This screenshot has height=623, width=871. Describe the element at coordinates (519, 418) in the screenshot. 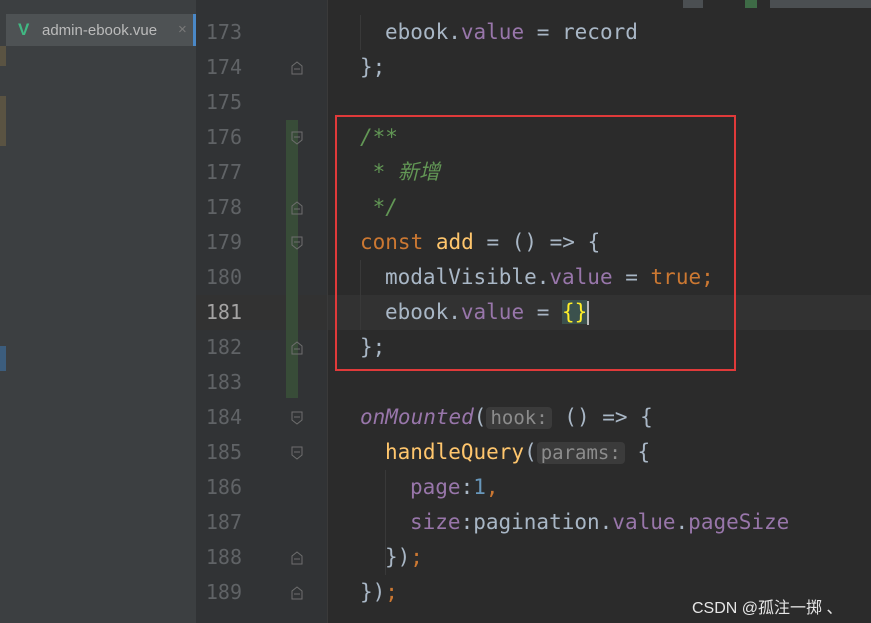

I see `parameter-hint: hook:` at that location.